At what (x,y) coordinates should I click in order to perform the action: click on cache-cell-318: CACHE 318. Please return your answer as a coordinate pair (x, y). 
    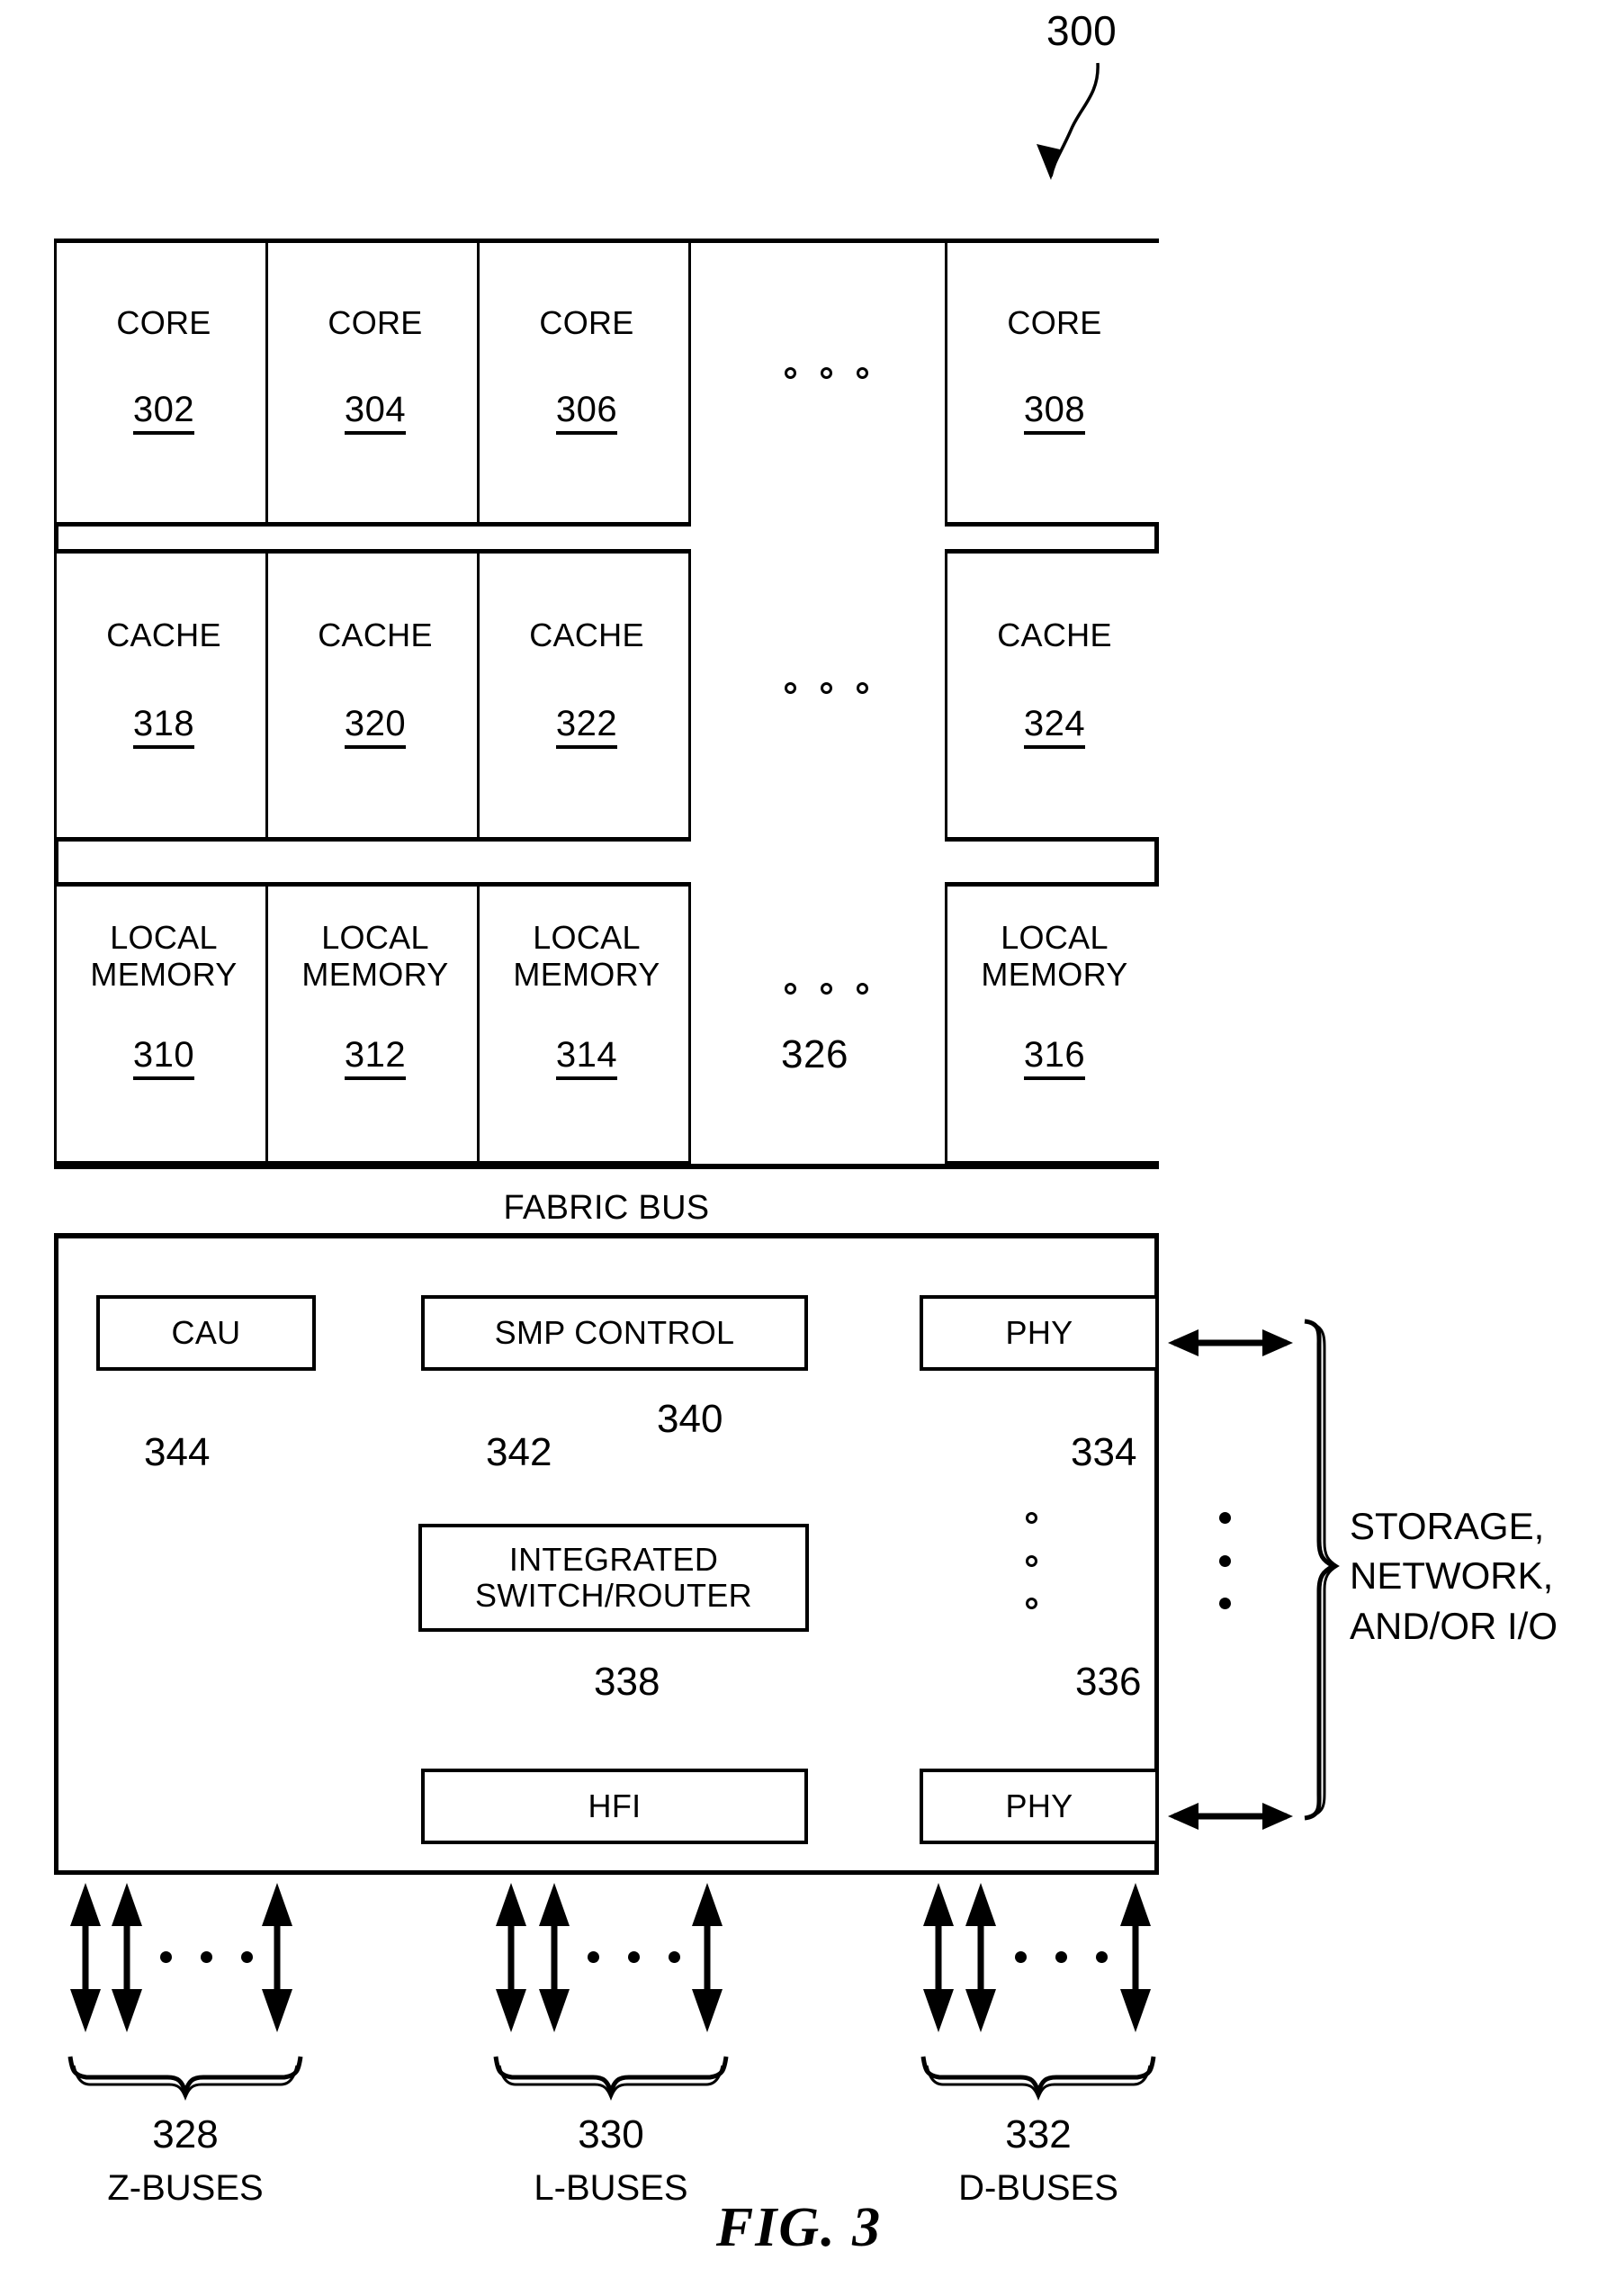
    Looking at the image, I should click on (161, 695).